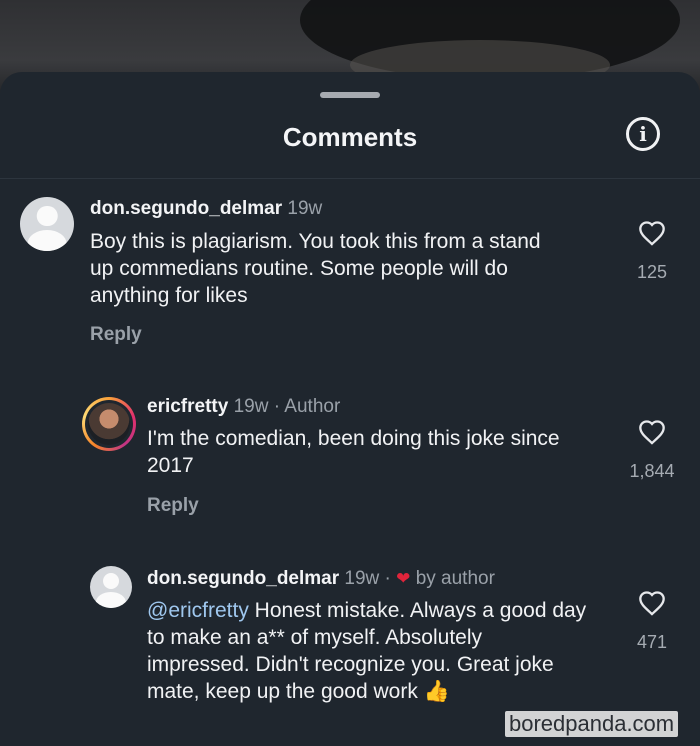  I want to click on story-ring-avatar, so click(109, 424).